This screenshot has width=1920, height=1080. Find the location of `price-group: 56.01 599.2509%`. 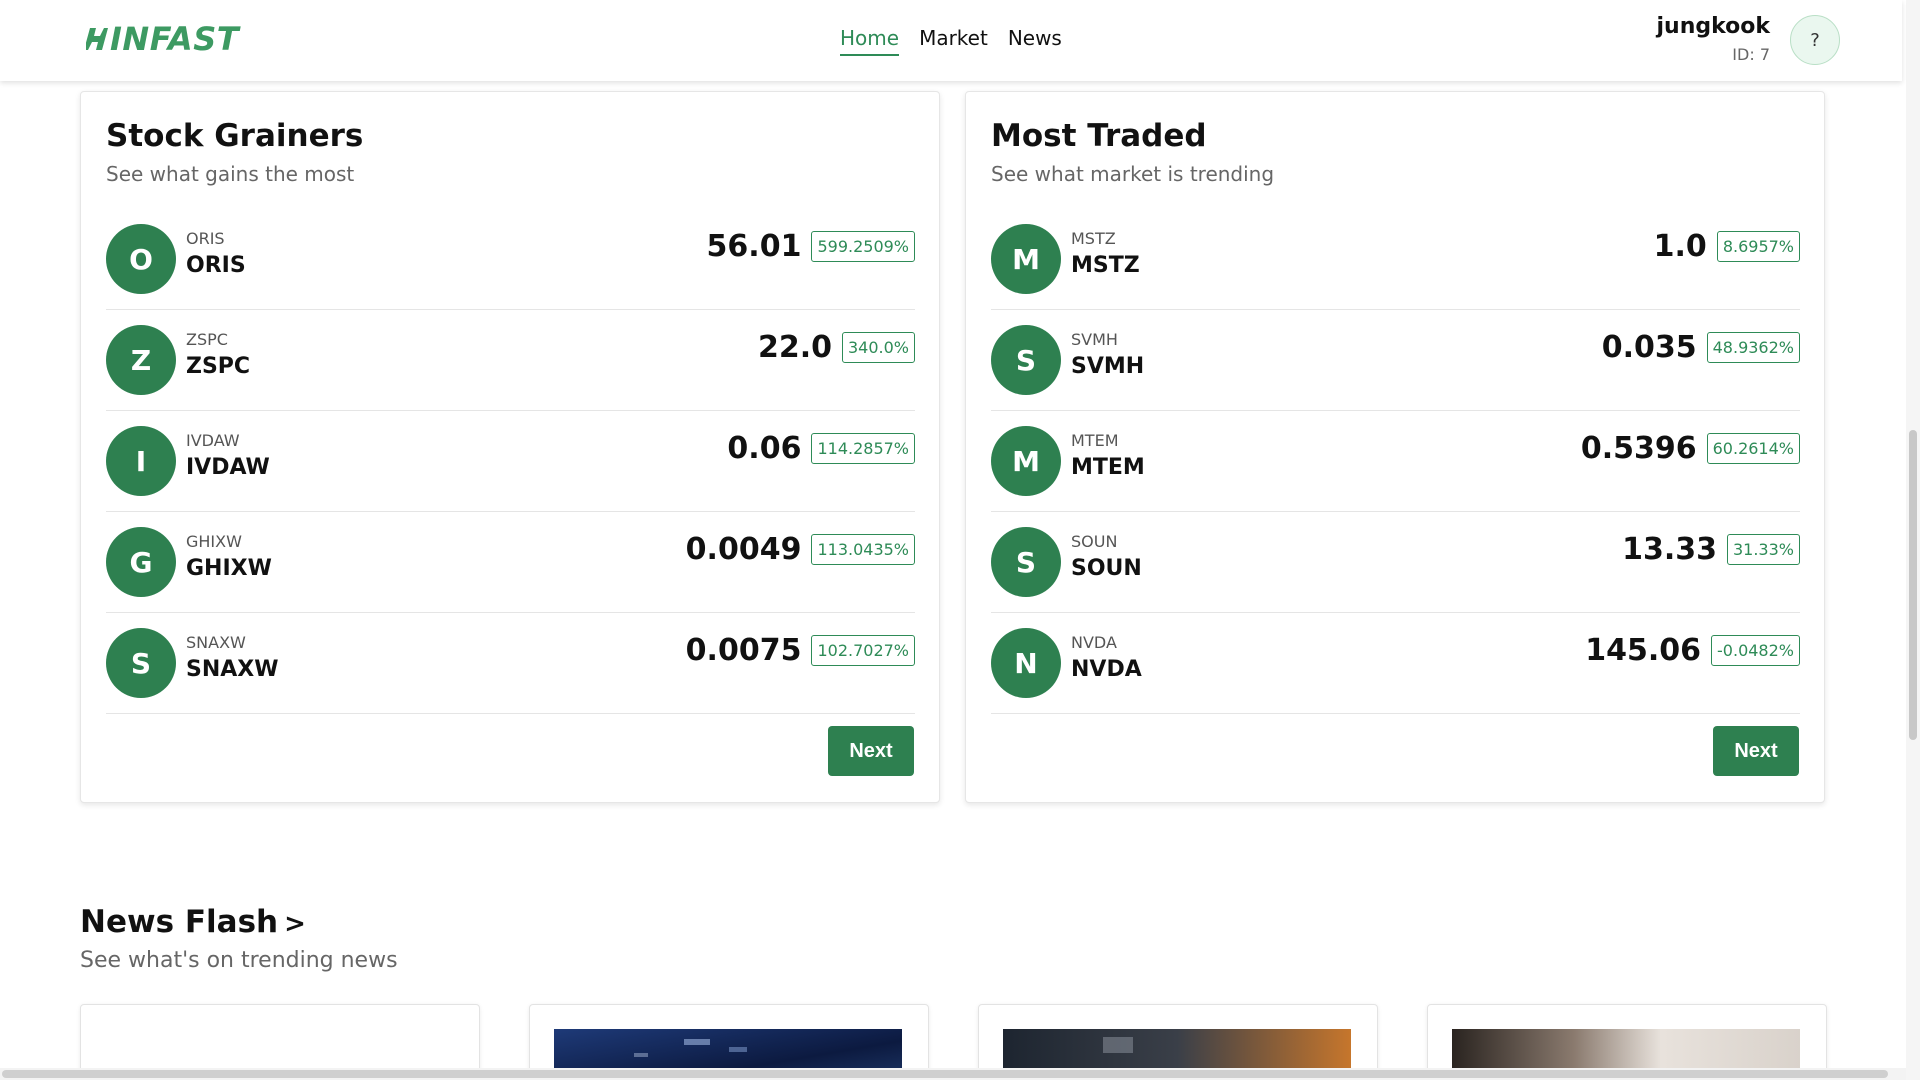

price-group: 56.01 599.2509% is located at coordinates (811, 246).